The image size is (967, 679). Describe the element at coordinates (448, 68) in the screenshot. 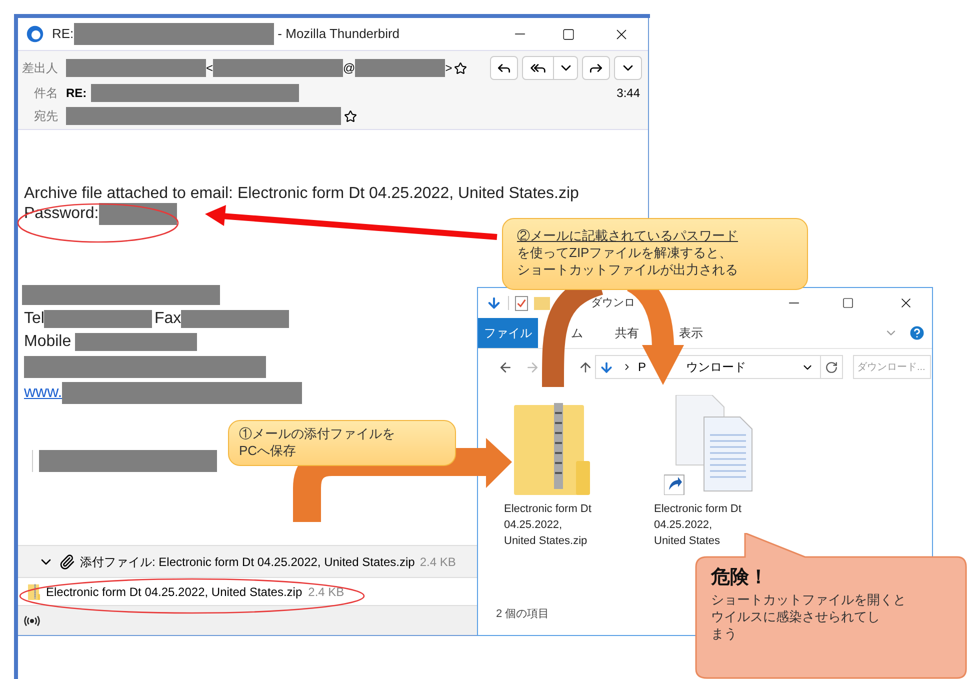

I see `sender-text: >` at that location.